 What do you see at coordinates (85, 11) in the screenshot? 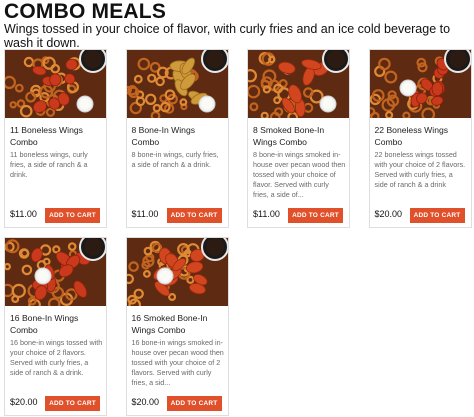
I see `page-title: COMBO MEALS` at bounding box center [85, 11].